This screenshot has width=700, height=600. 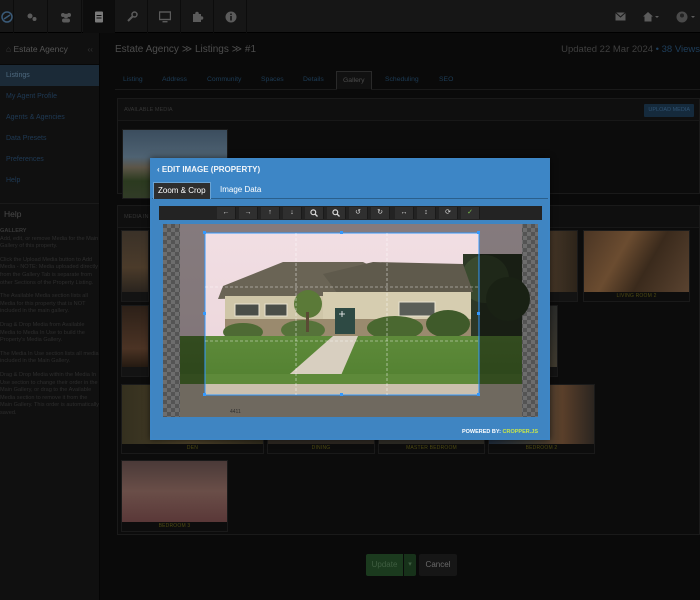 I want to click on media-caption: BEDROOM 3, so click(x=174, y=526).